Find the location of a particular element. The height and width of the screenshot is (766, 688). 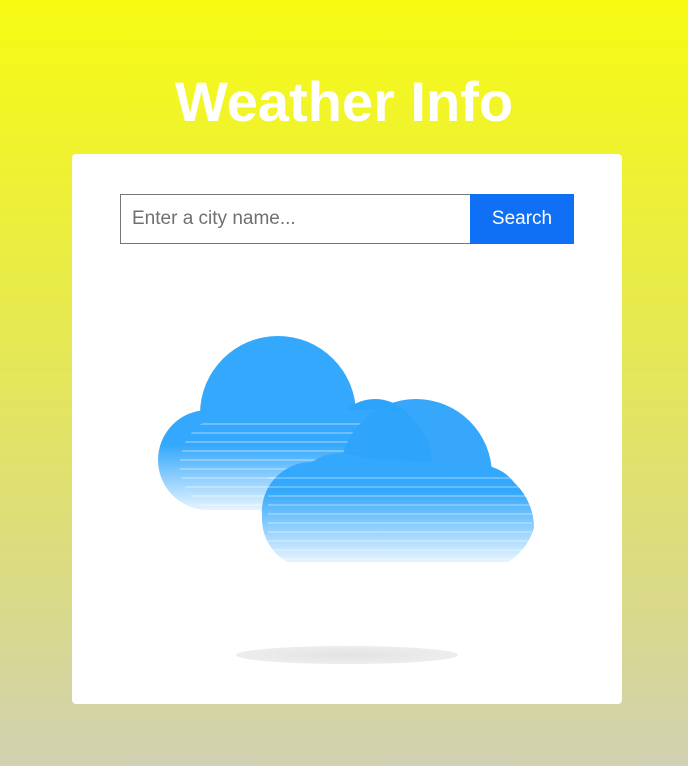

search-button: Search is located at coordinates (522, 219).